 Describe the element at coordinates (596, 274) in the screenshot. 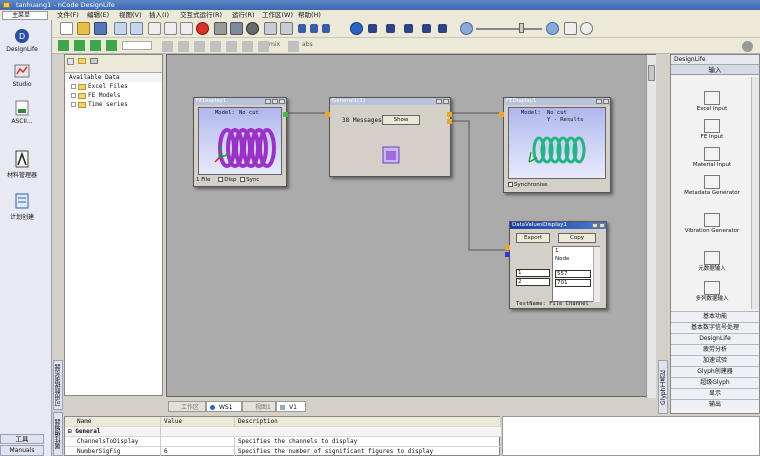

I see `values-scrollbar` at that location.